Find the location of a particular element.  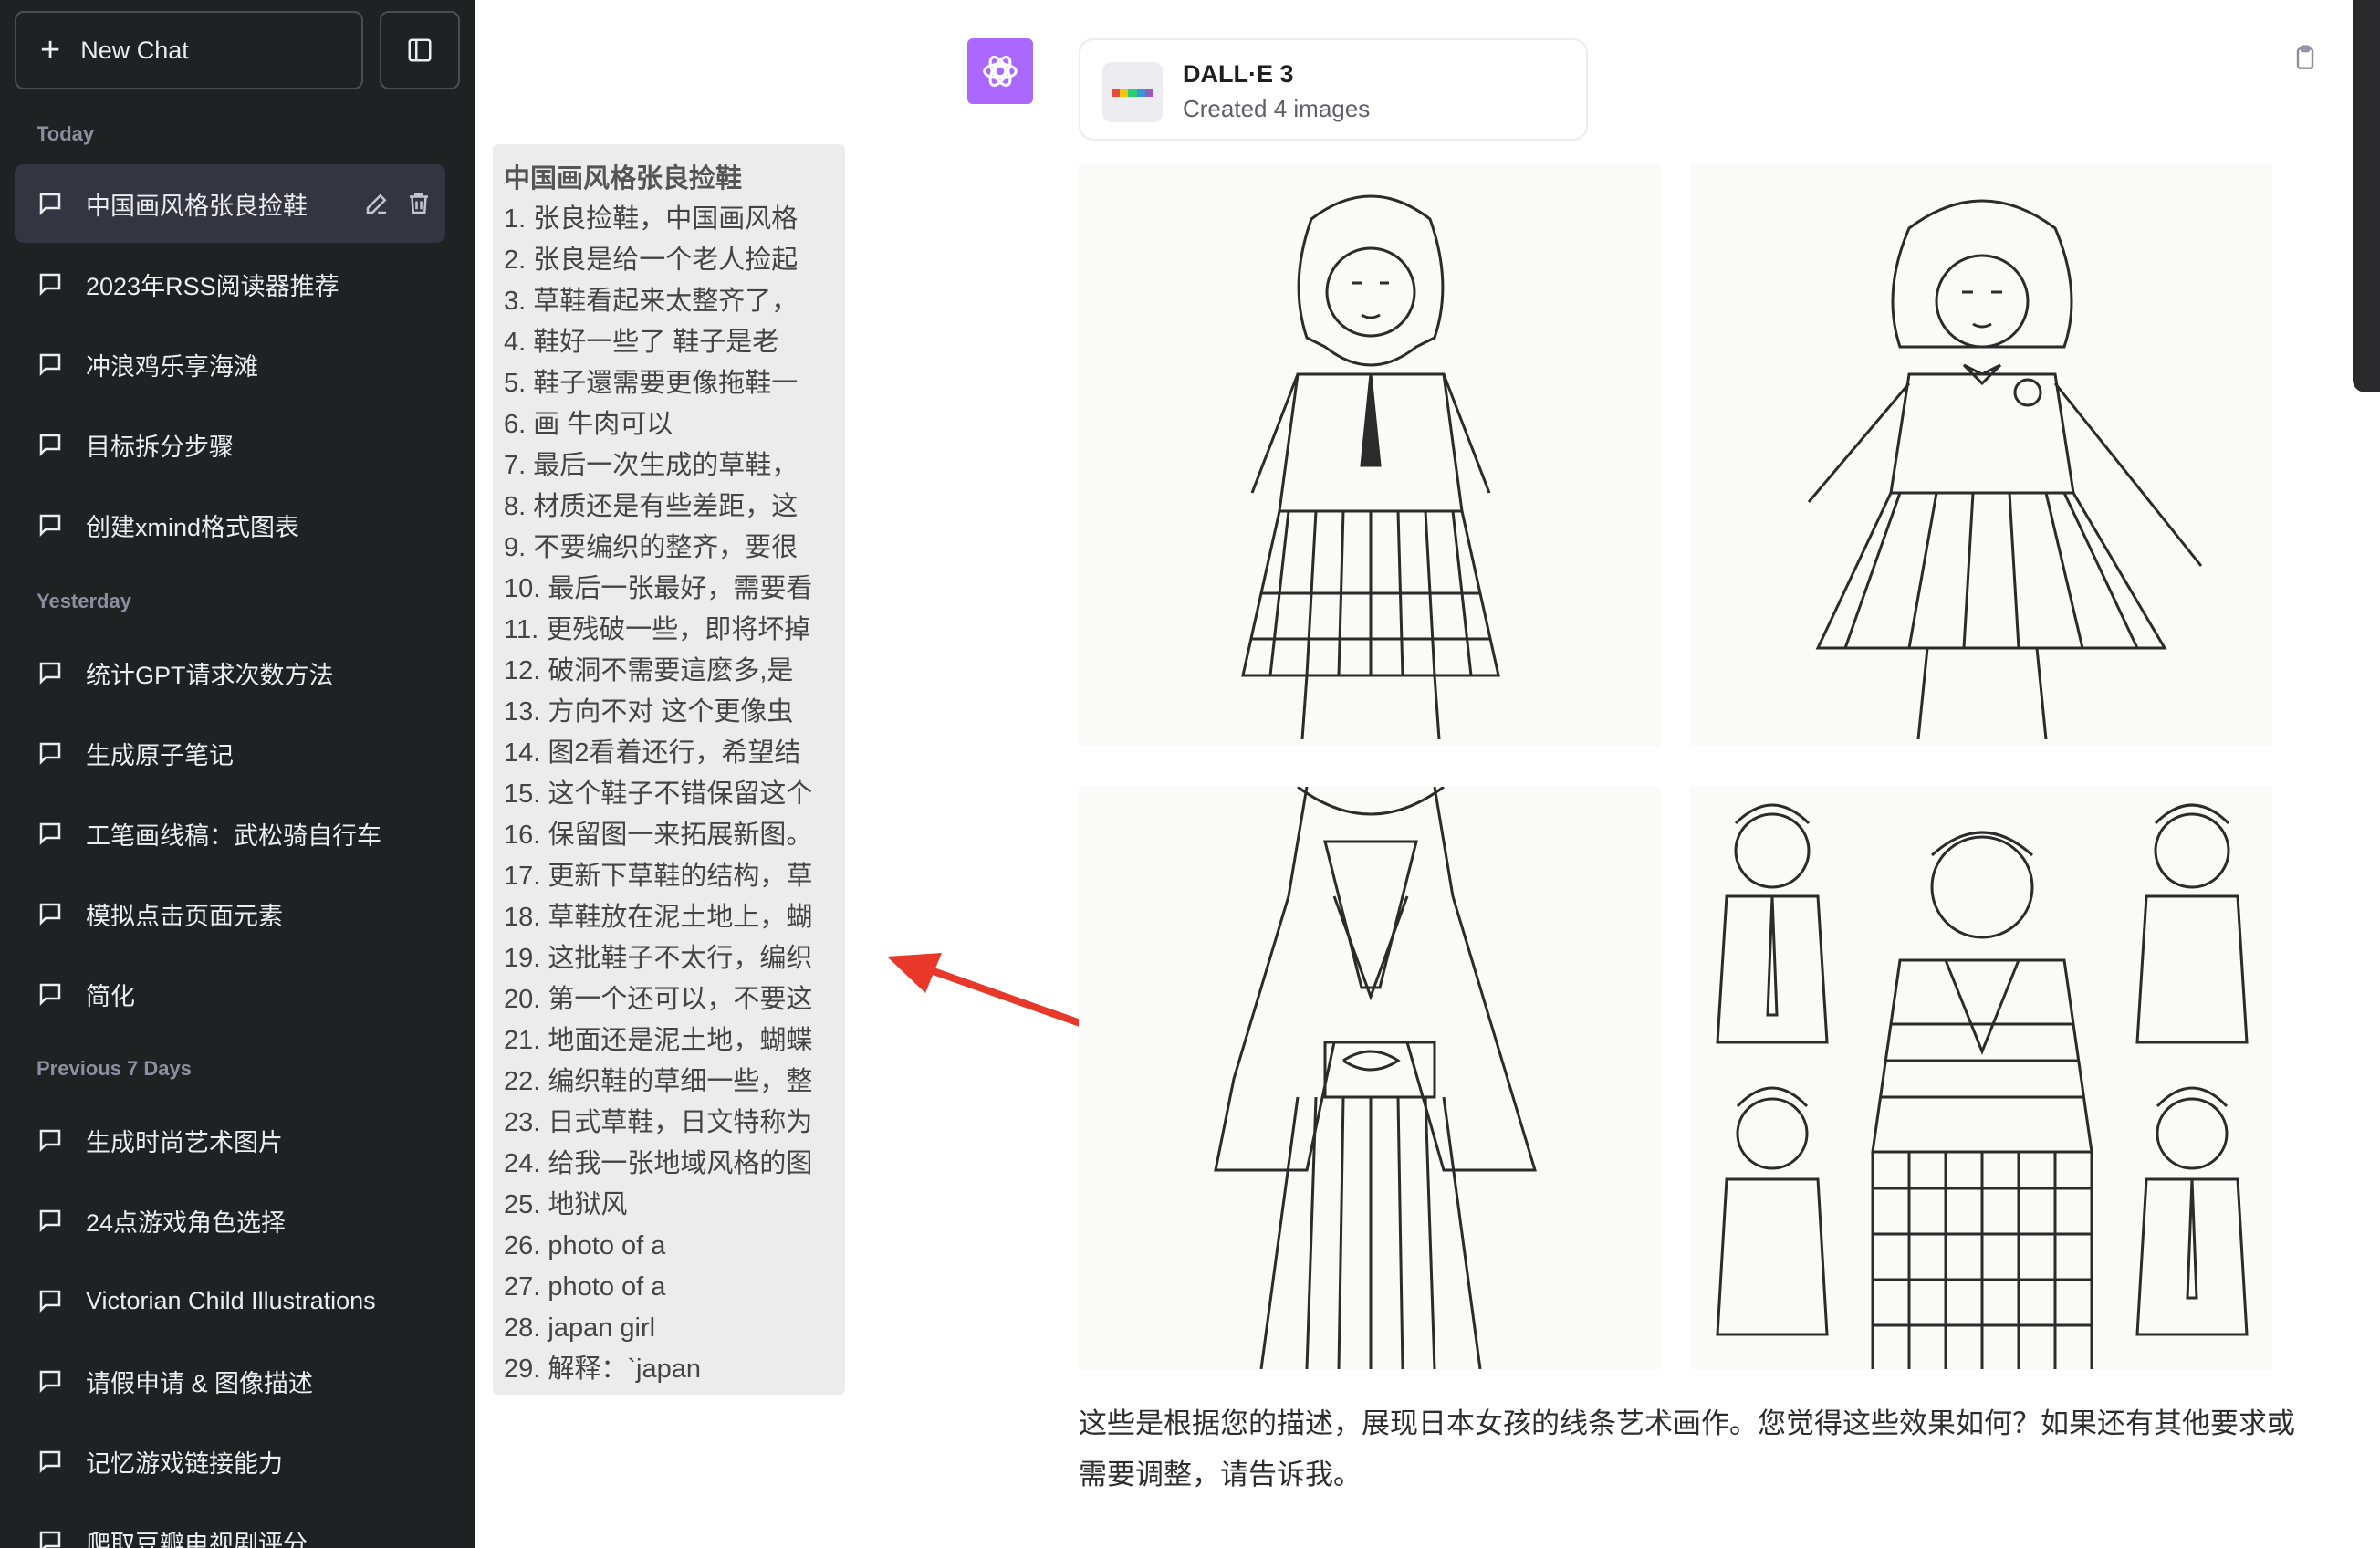

prompt-line: 29. 解释：`japan is located at coordinates (669, 1369).